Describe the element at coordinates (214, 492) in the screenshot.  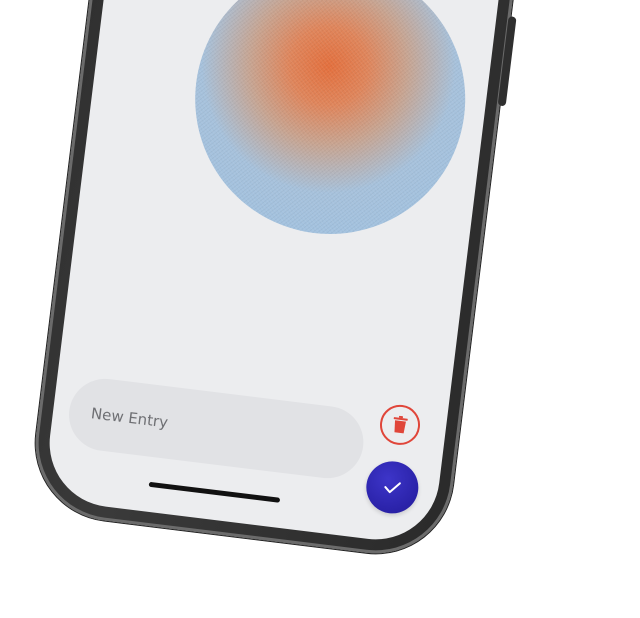
I see `home-indicator` at that location.